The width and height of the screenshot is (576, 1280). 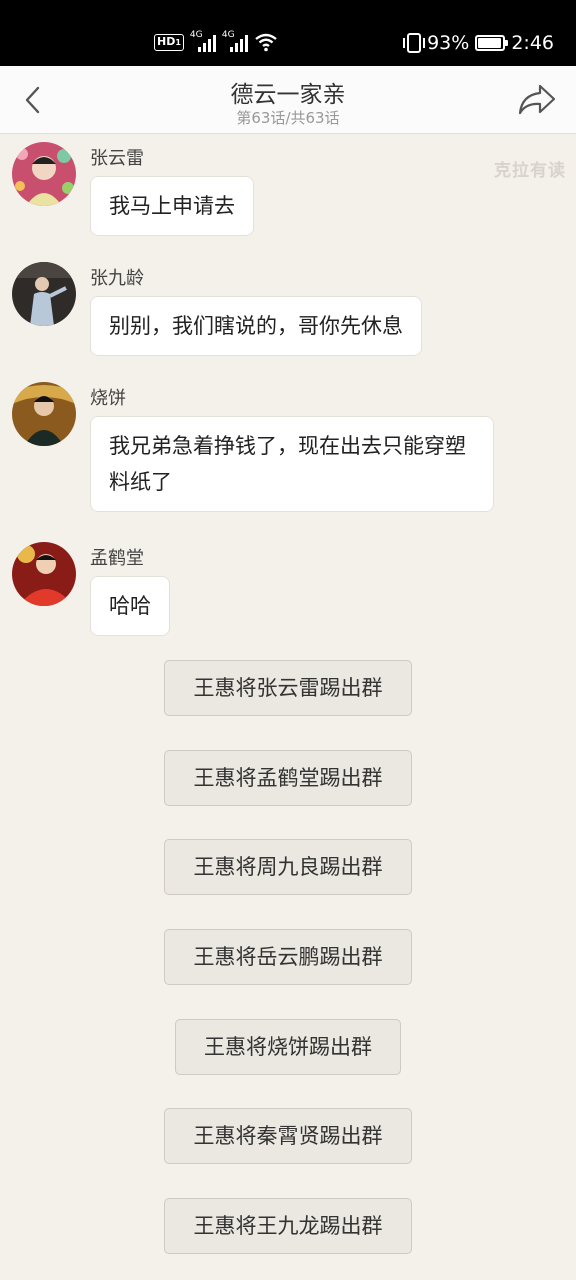 What do you see at coordinates (266, 42) in the screenshot?
I see `wifi-icon` at bounding box center [266, 42].